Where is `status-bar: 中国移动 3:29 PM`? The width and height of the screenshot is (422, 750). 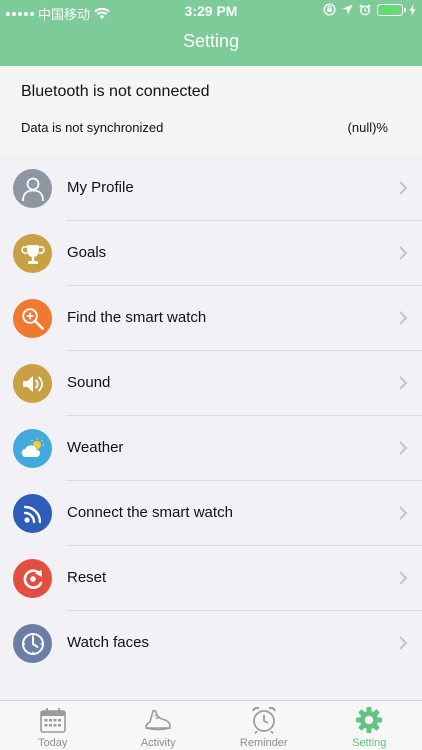
status-bar: 中国移动 3:29 PM is located at coordinates (211, 11).